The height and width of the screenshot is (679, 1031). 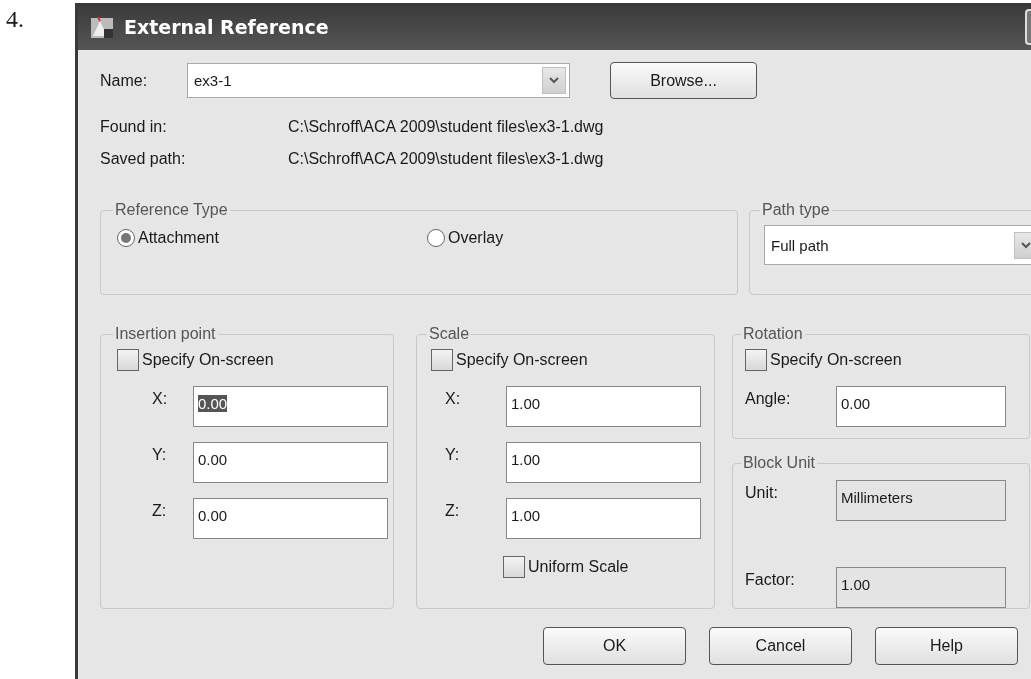 What do you see at coordinates (897, 245) in the screenshot?
I see `path-type-dropdown: Full path` at bounding box center [897, 245].